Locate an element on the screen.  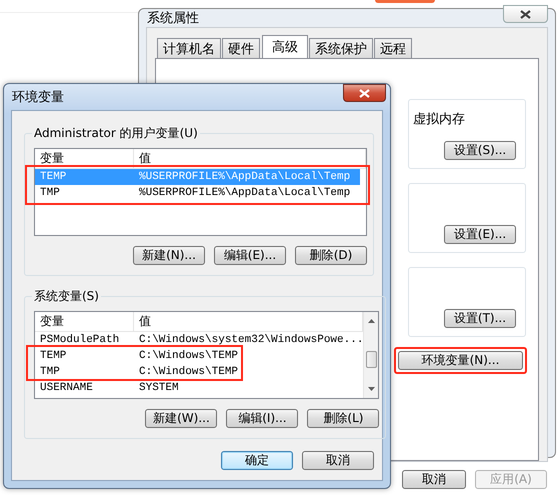
delete-button: 删除(L) is located at coordinates (343, 418).